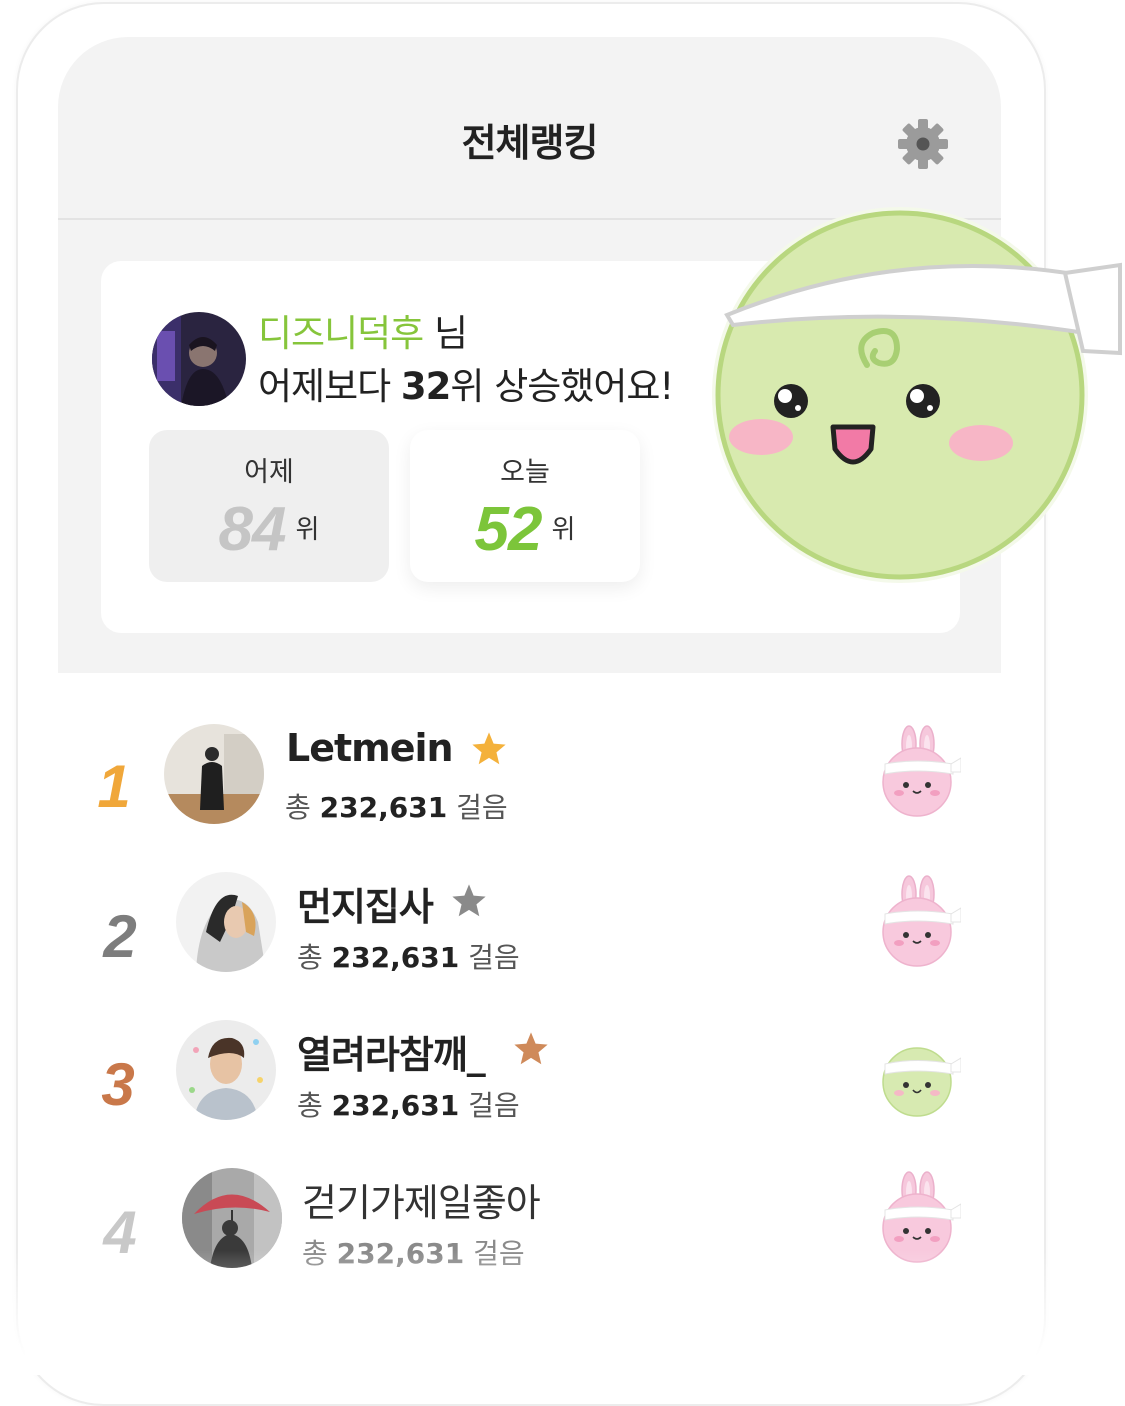 The height and width of the screenshot is (1406, 1125). I want to click on honorific: 님, so click(445, 333).